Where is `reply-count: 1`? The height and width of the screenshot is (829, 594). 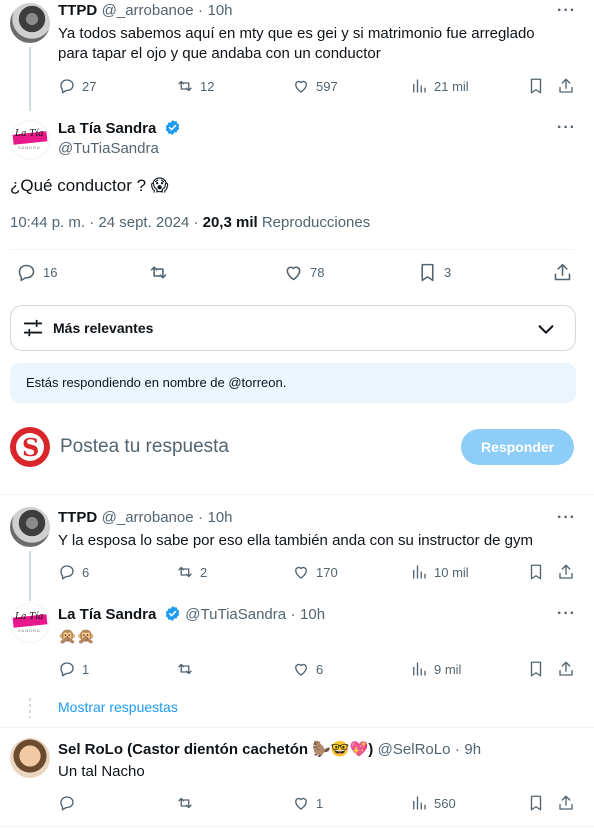
reply-count: 1 is located at coordinates (86, 669).